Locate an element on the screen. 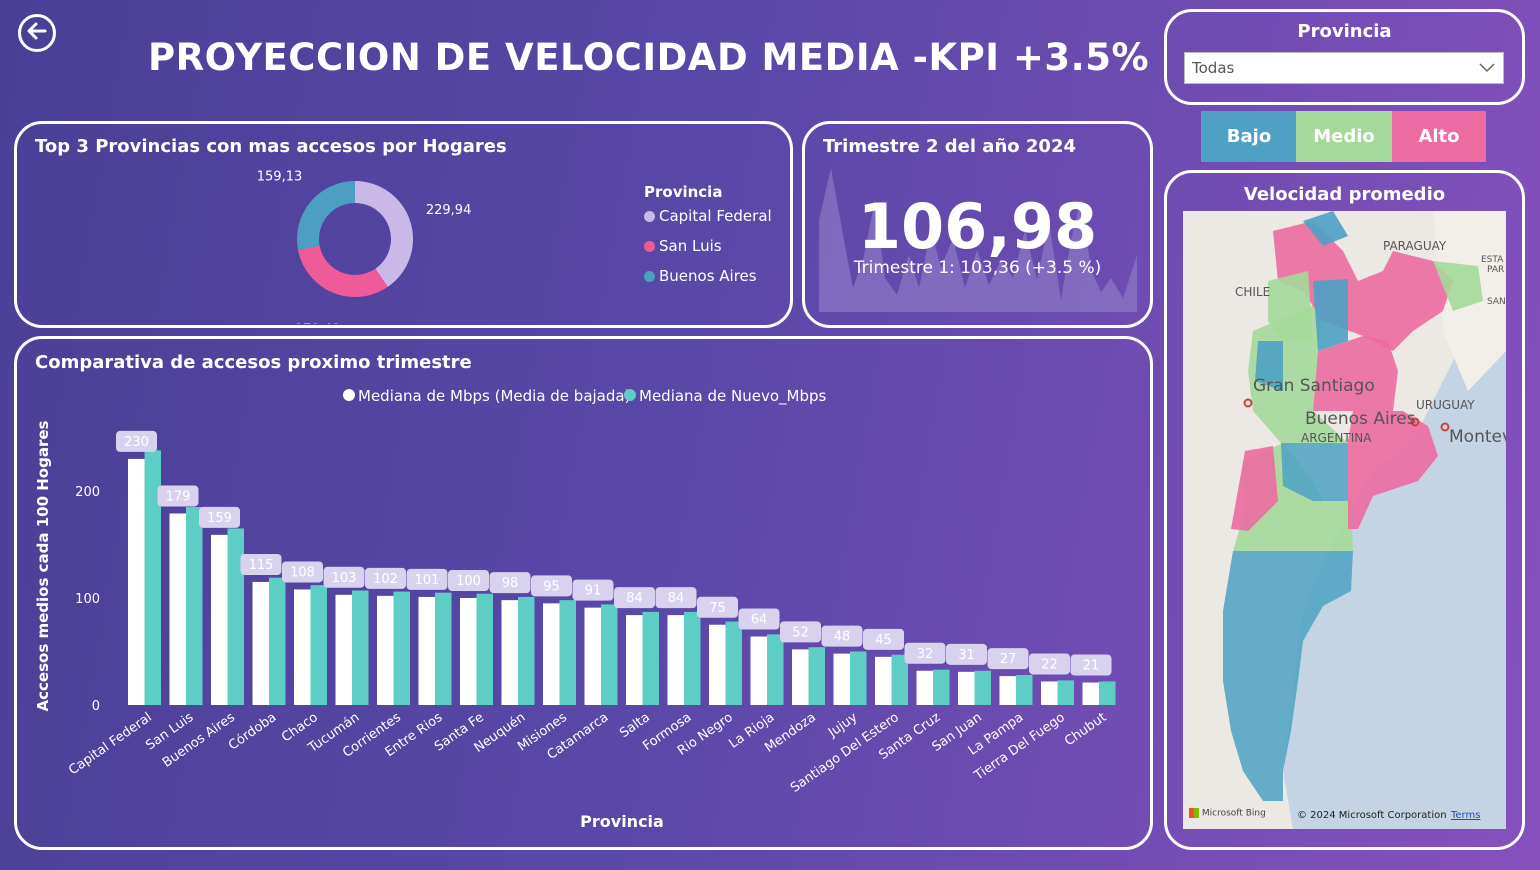 The image size is (1540, 870). data-label: 230 is located at coordinates (136, 442).